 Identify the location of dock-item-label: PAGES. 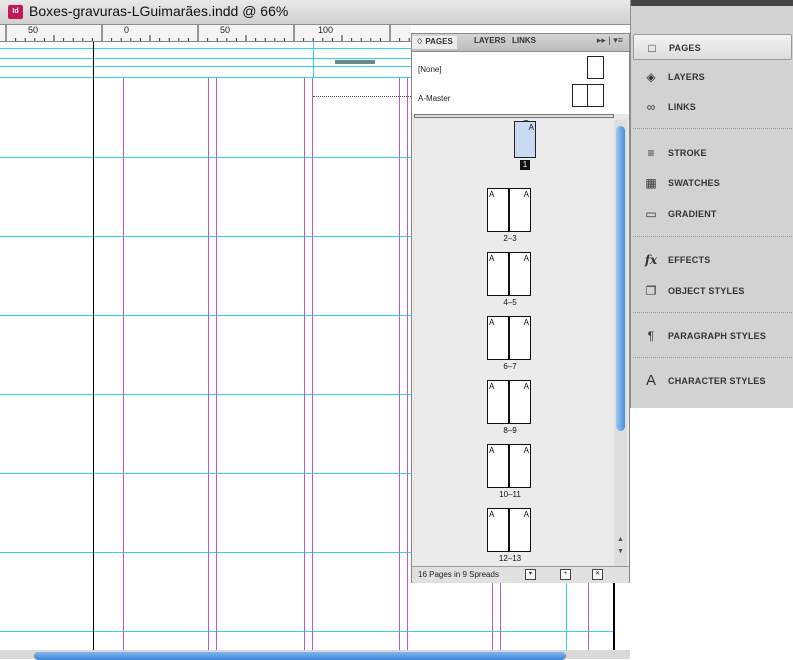
(685, 48).